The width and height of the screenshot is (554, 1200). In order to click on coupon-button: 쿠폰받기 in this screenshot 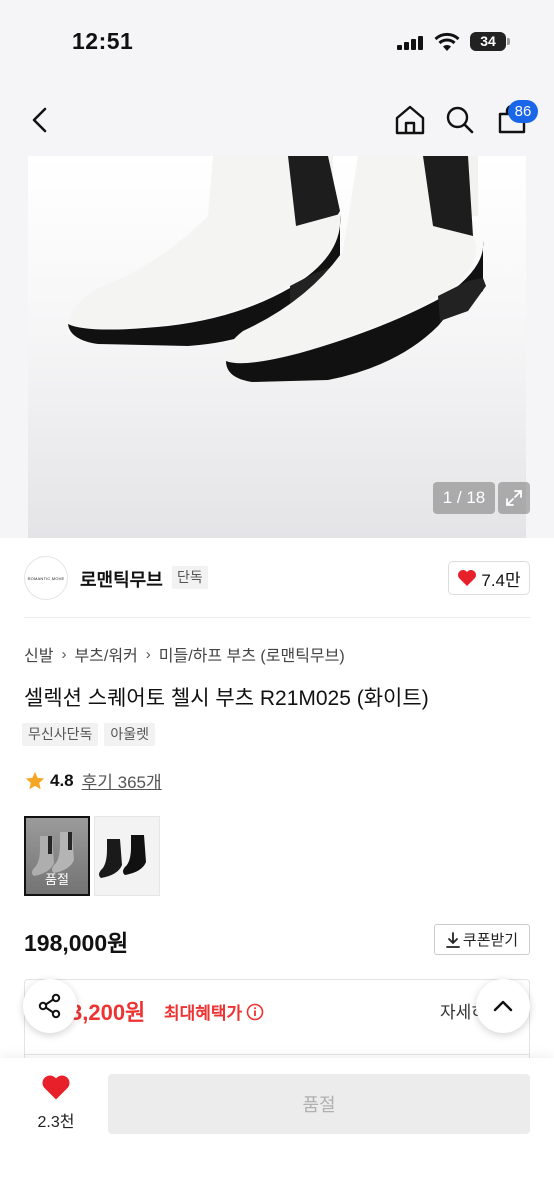, I will do `click(482, 939)`.